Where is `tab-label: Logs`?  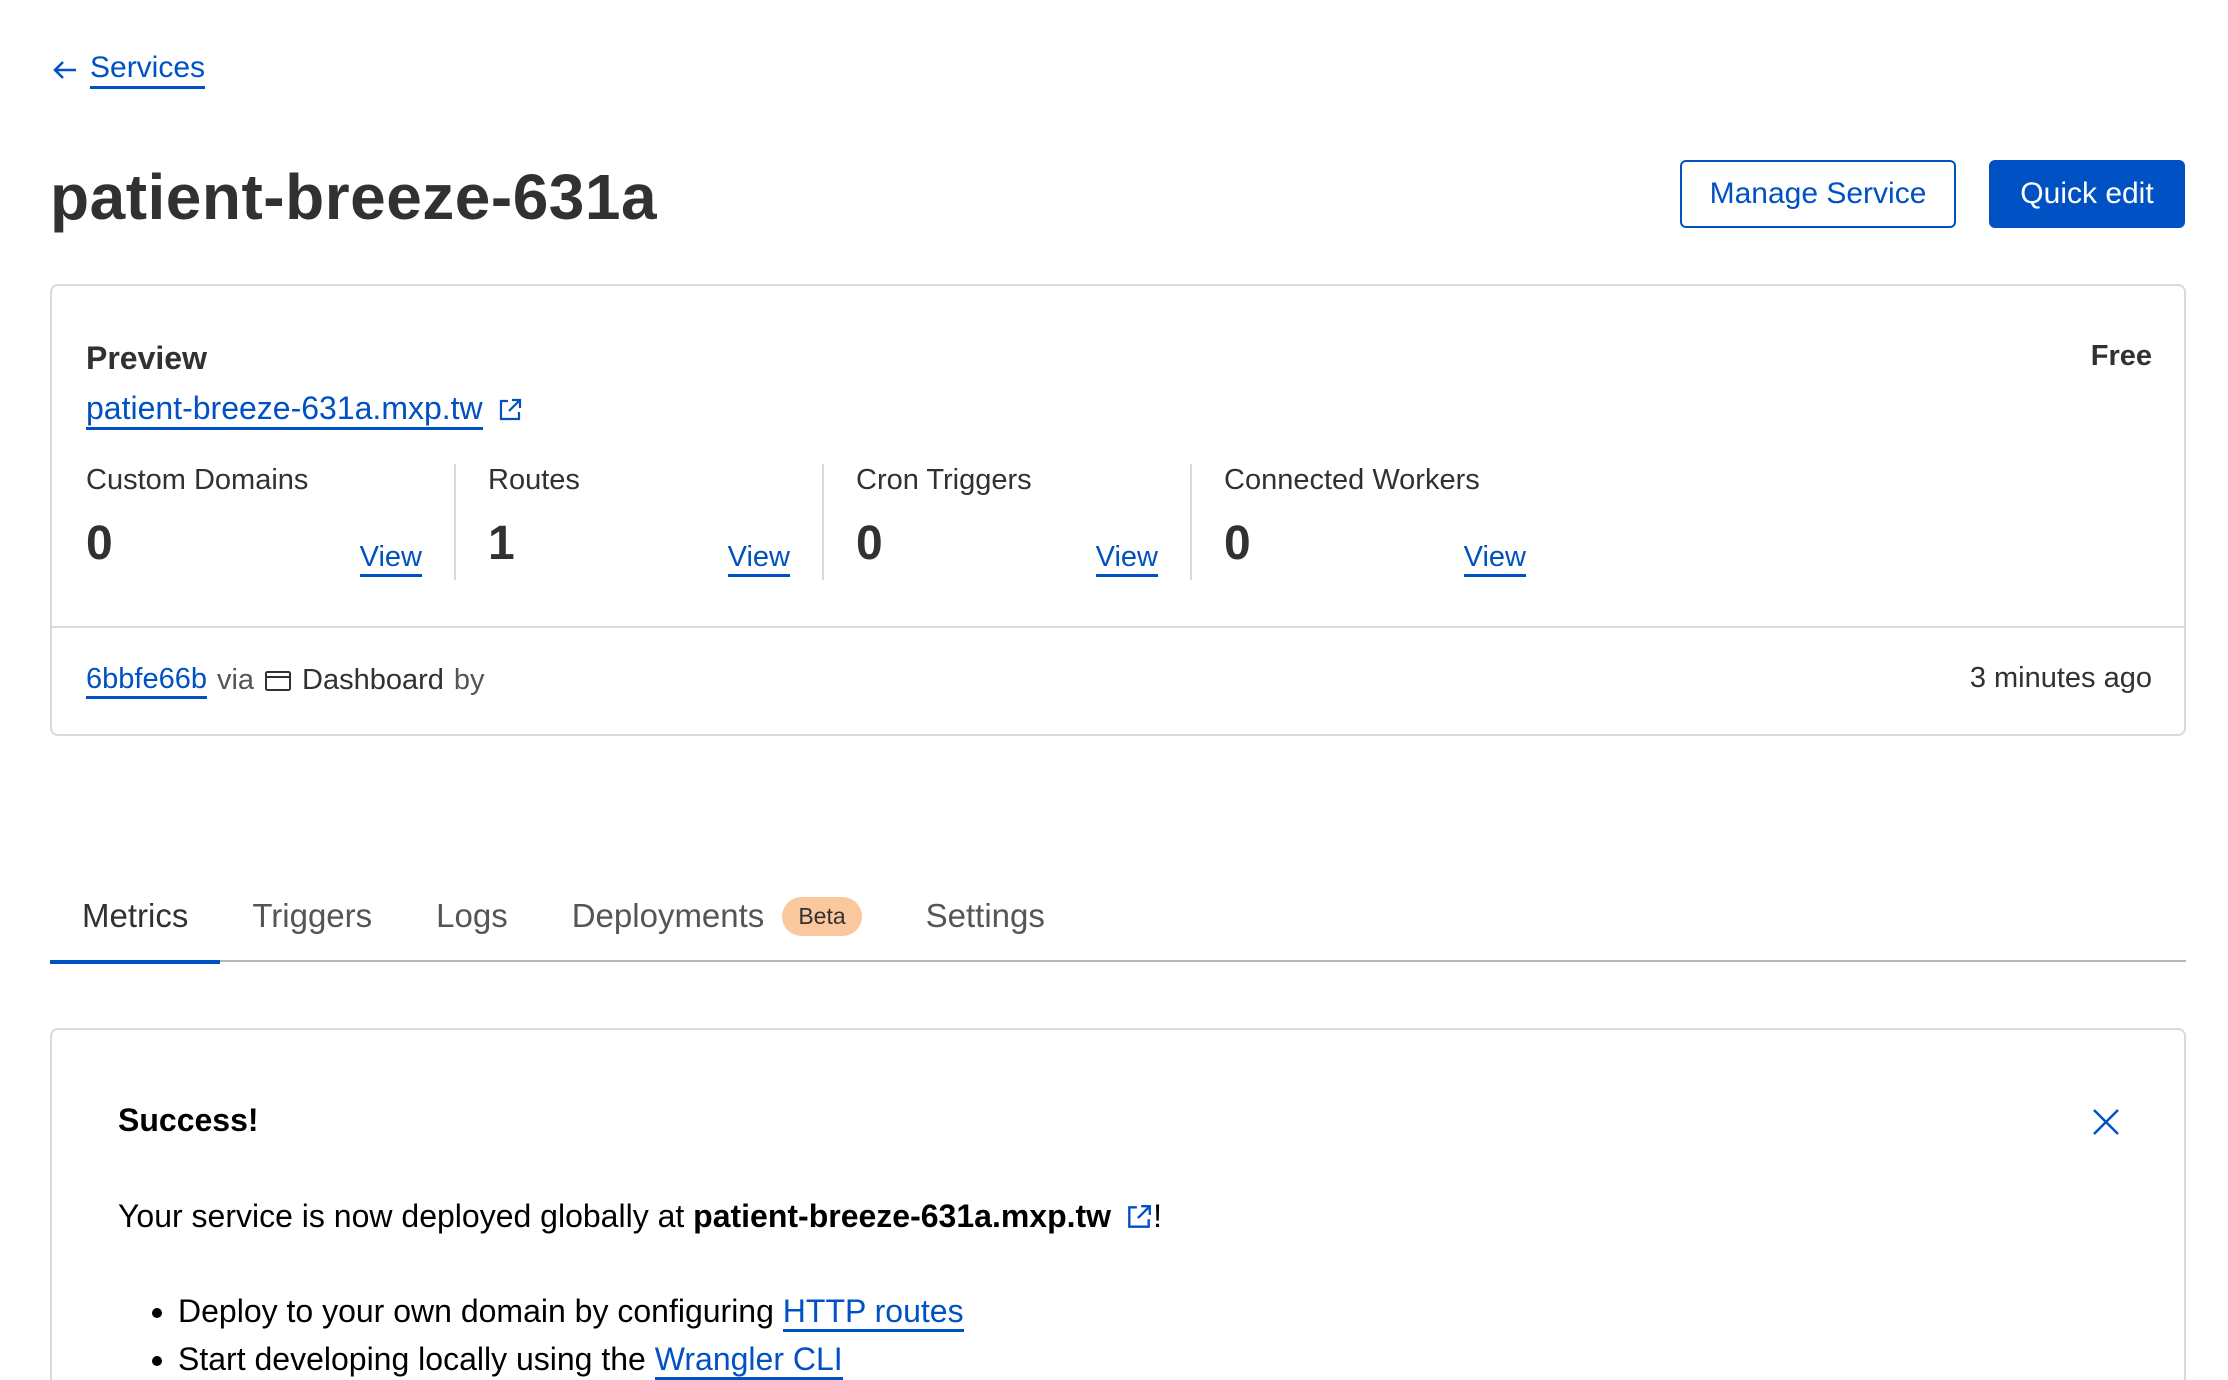
tab-label: Logs is located at coordinates (472, 915).